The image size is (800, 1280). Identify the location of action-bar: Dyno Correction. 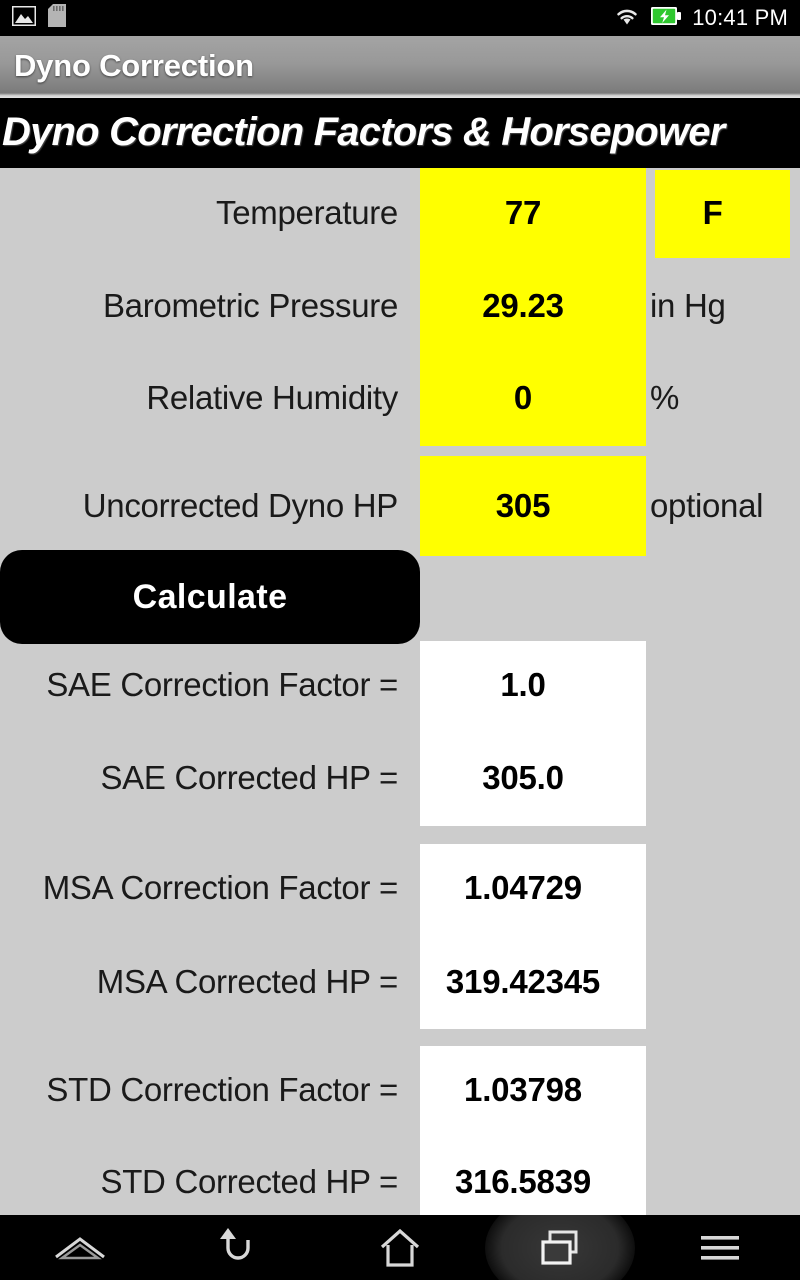
(400, 67).